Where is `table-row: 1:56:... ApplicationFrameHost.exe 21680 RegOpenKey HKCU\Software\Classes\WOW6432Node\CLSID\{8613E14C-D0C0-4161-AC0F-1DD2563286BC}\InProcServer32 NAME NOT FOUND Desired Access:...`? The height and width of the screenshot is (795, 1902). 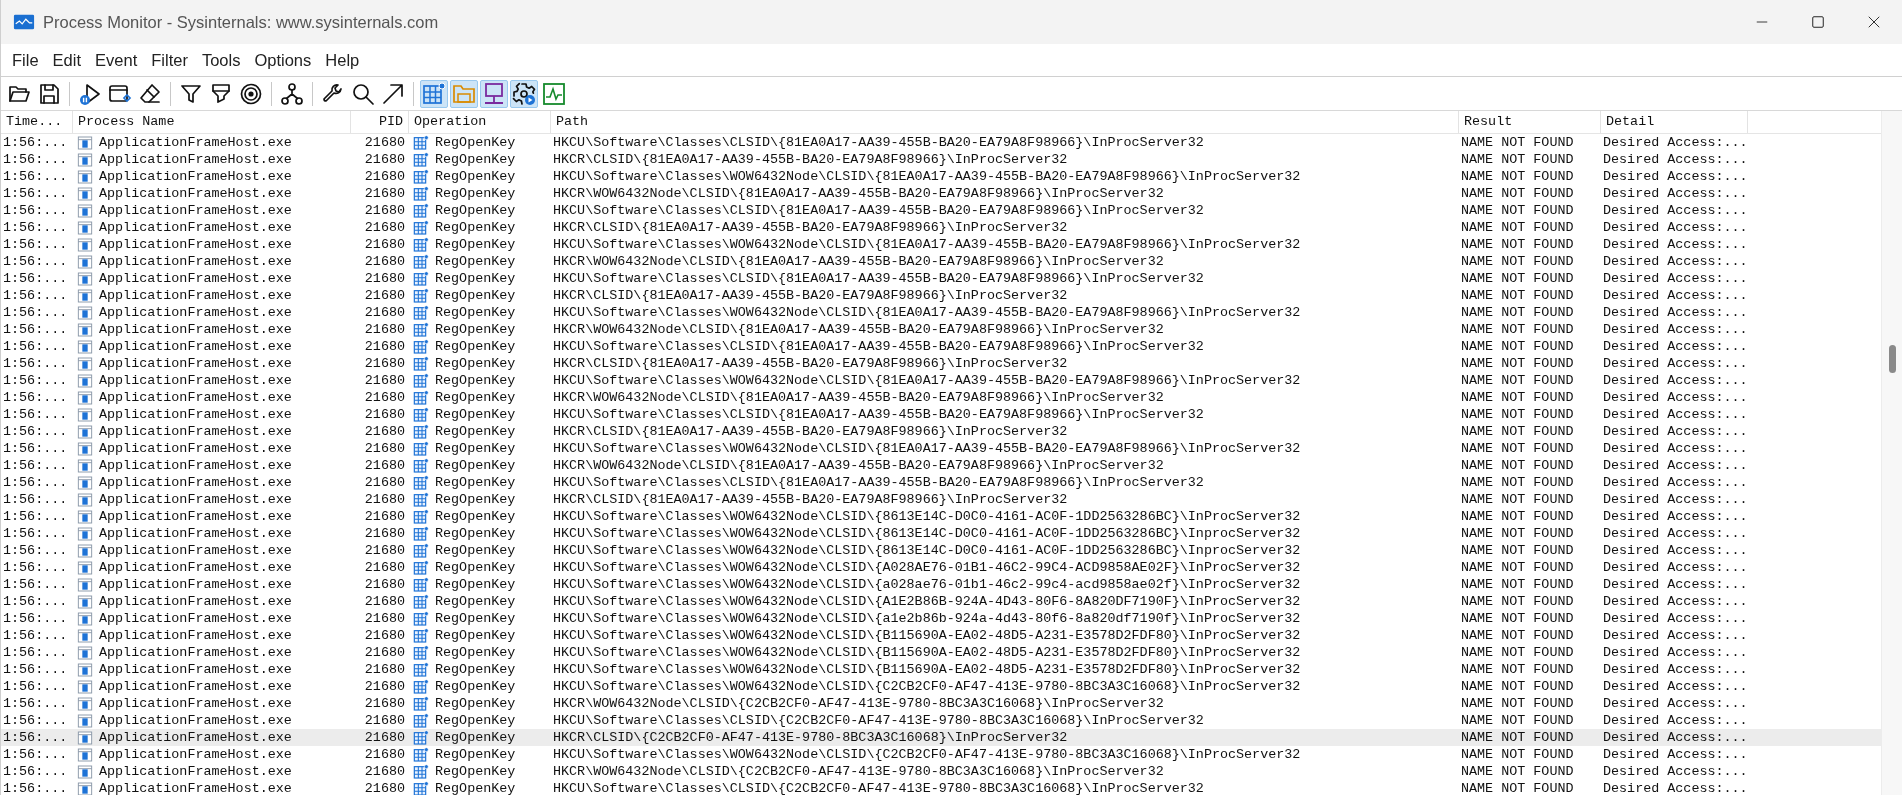 table-row: 1:56:... ApplicationFrameHost.exe 21680 RegOpenKey HKCU\Software\Classes\WOW6432Node\CLSID\{8613E14C-D0C0-4161-AC0F-1DD2563286BC}\InProcServer32 NAME NOT FOUND Desired Access:... is located at coordinates (941, 516).